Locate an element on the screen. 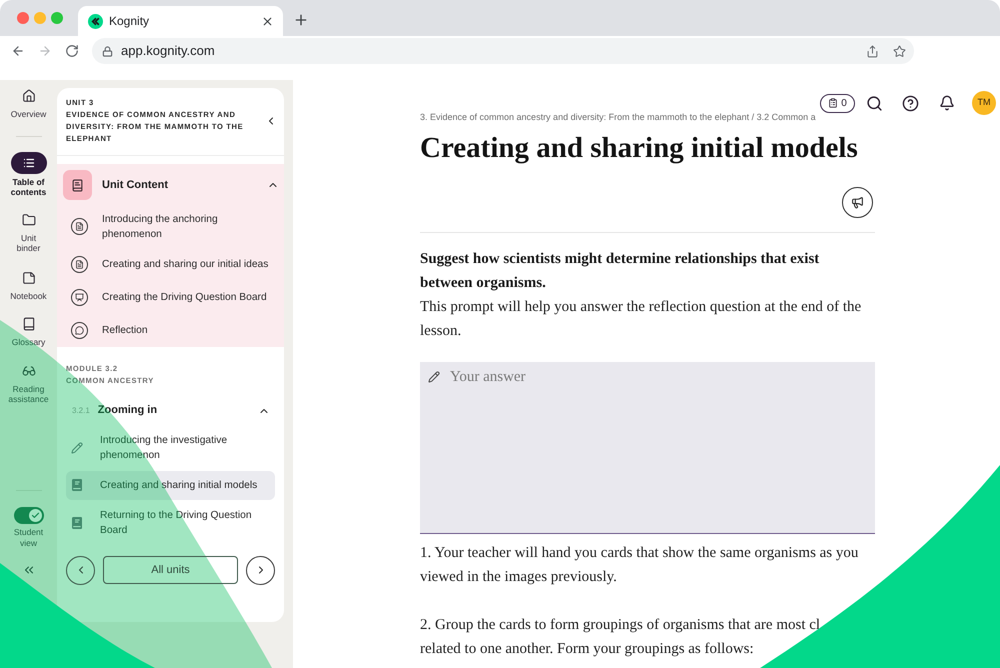 This screenshot has height=668, width=1000. note-icon is located at coordinates (29, 278).